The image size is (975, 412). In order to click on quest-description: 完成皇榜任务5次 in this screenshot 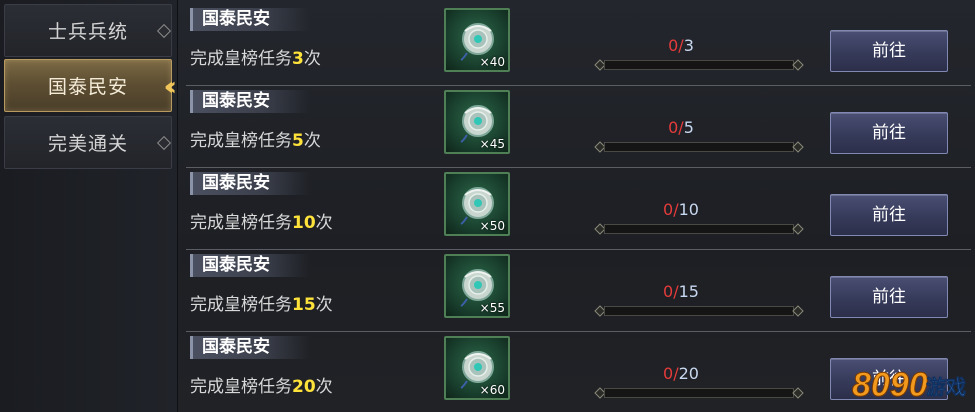, I will do `click(255, 138)`.